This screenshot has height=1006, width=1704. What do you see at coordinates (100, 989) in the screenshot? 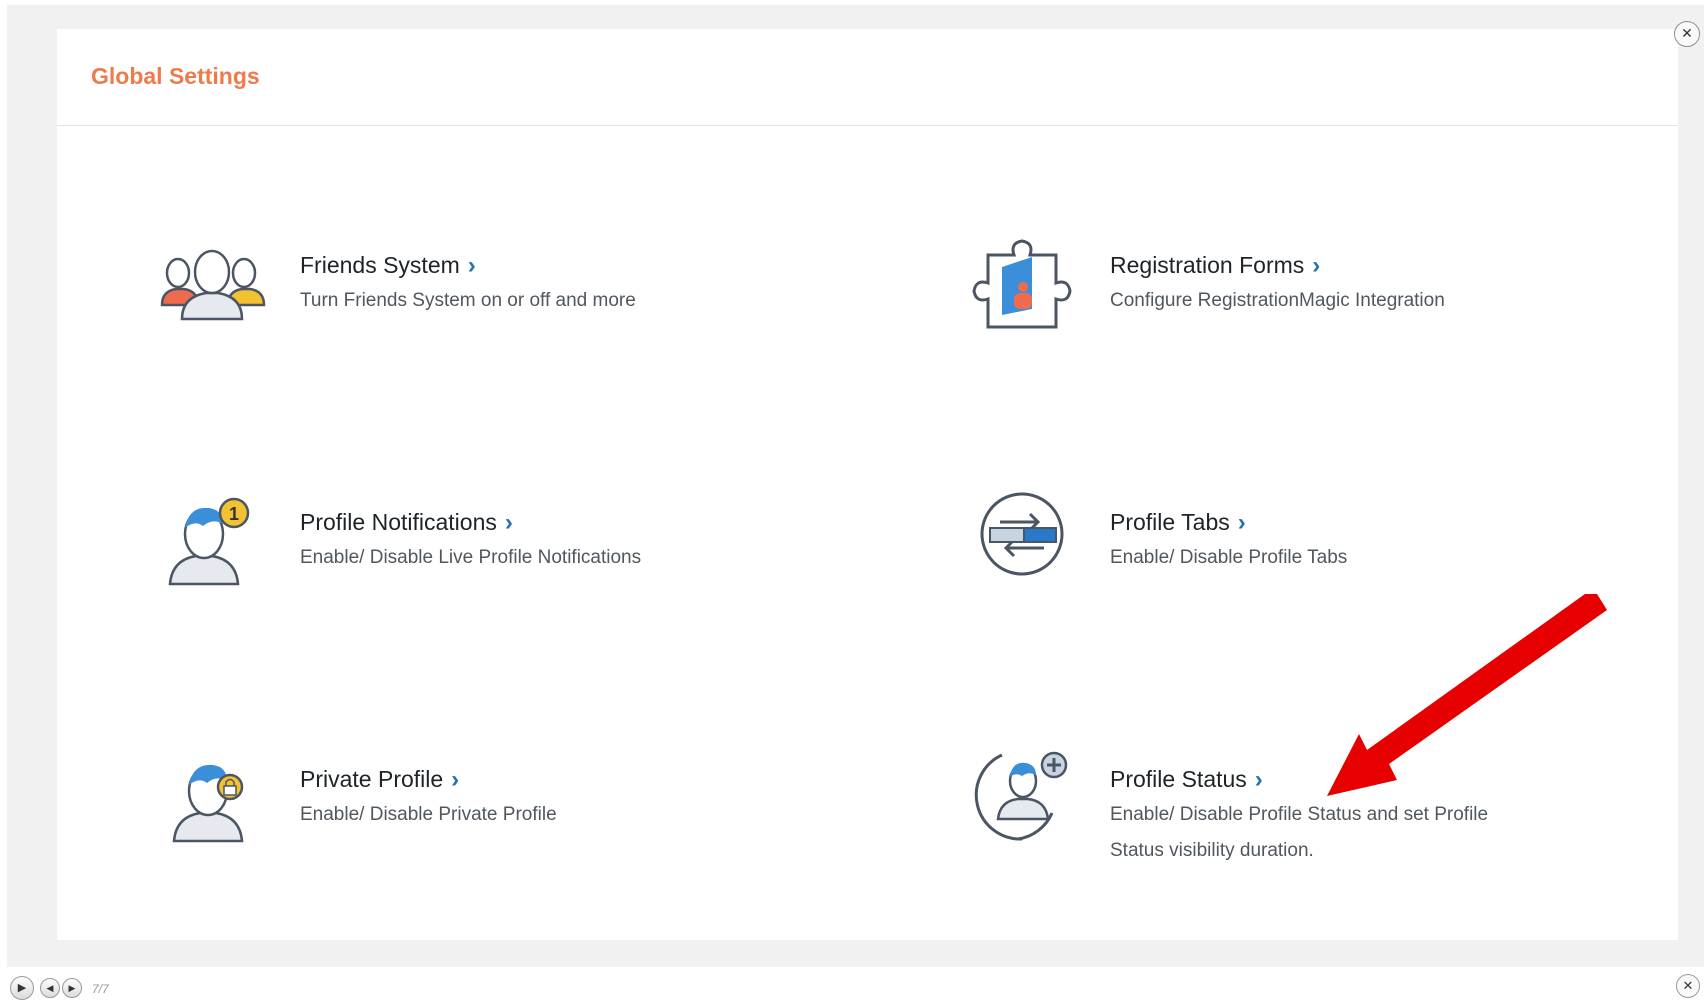
I see `slide-counter: 7/7` at bounding box center [100, 989].